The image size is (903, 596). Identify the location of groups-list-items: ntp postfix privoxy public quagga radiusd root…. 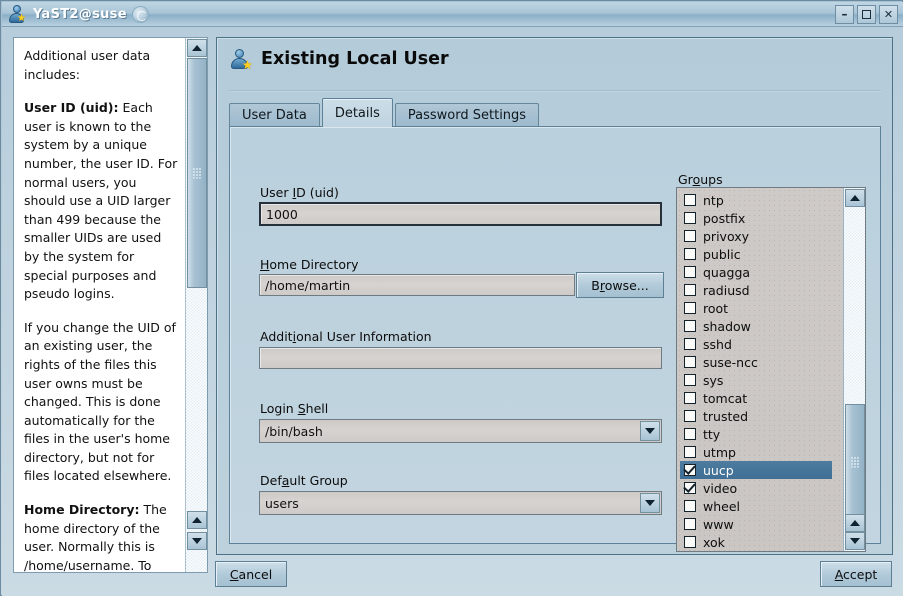
(760, 369).